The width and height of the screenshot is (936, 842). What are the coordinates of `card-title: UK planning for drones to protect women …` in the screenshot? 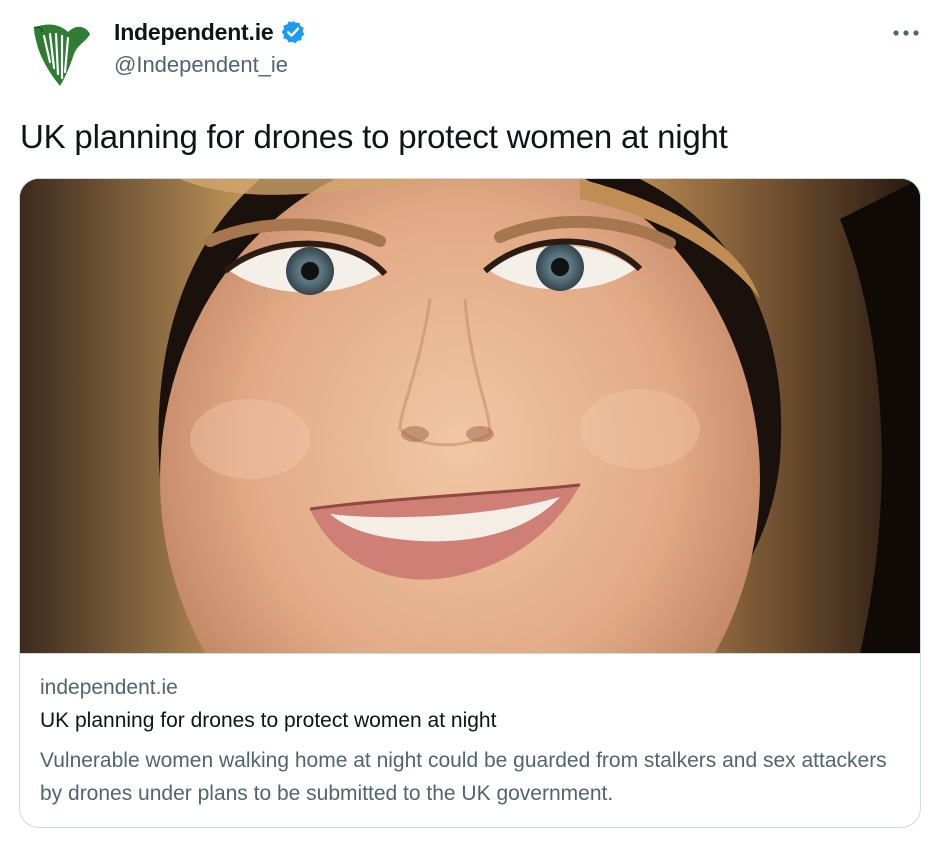 It's located at (268, 720).